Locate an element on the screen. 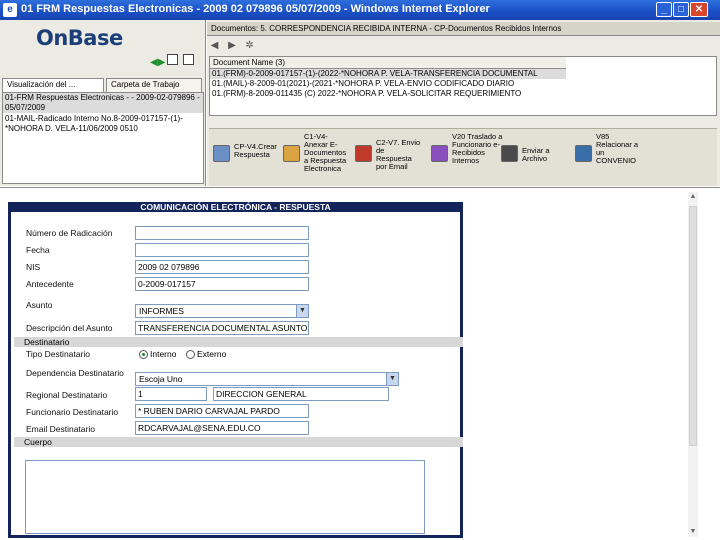  task-label: Enviar a Archivo is located at coordinates (536, 154).